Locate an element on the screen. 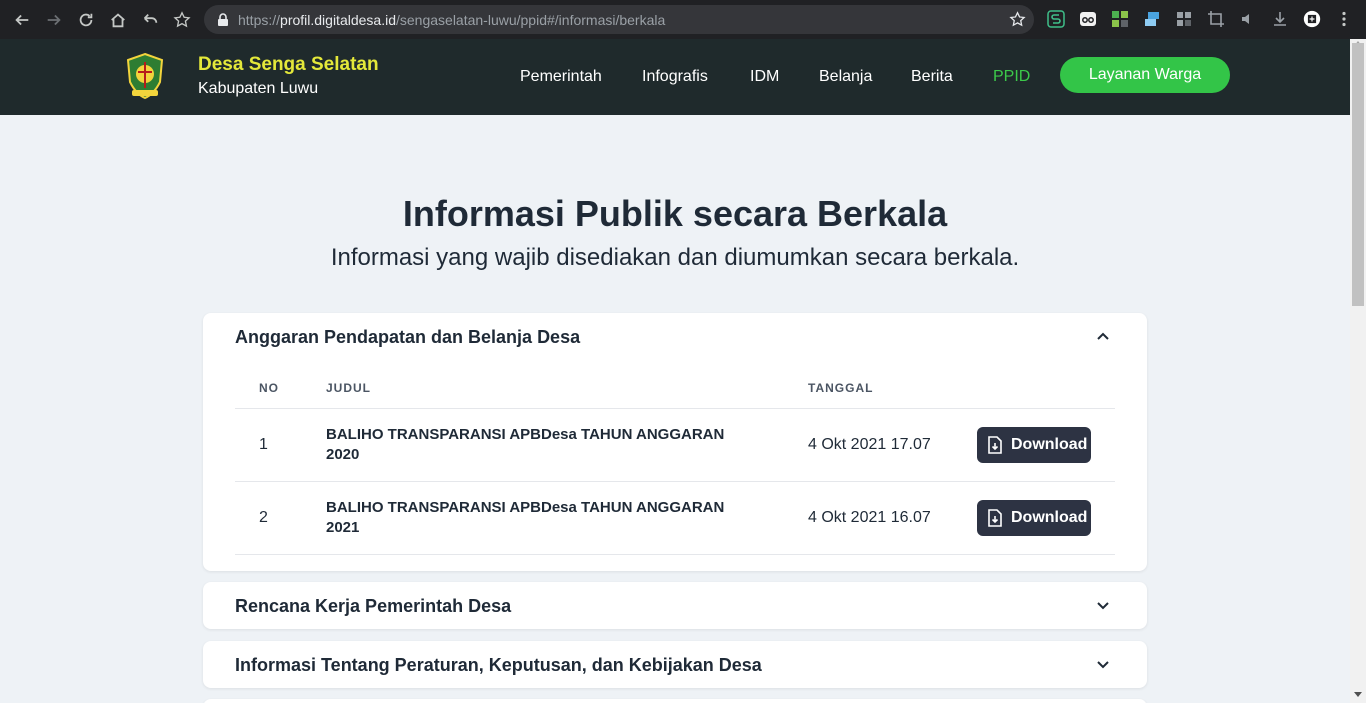 The width and height of the screenshot is (1366, 703). accordion-header-rkp-desa: Rencana Kerja Pemerintah Desa is located at coordinates (373, 606).